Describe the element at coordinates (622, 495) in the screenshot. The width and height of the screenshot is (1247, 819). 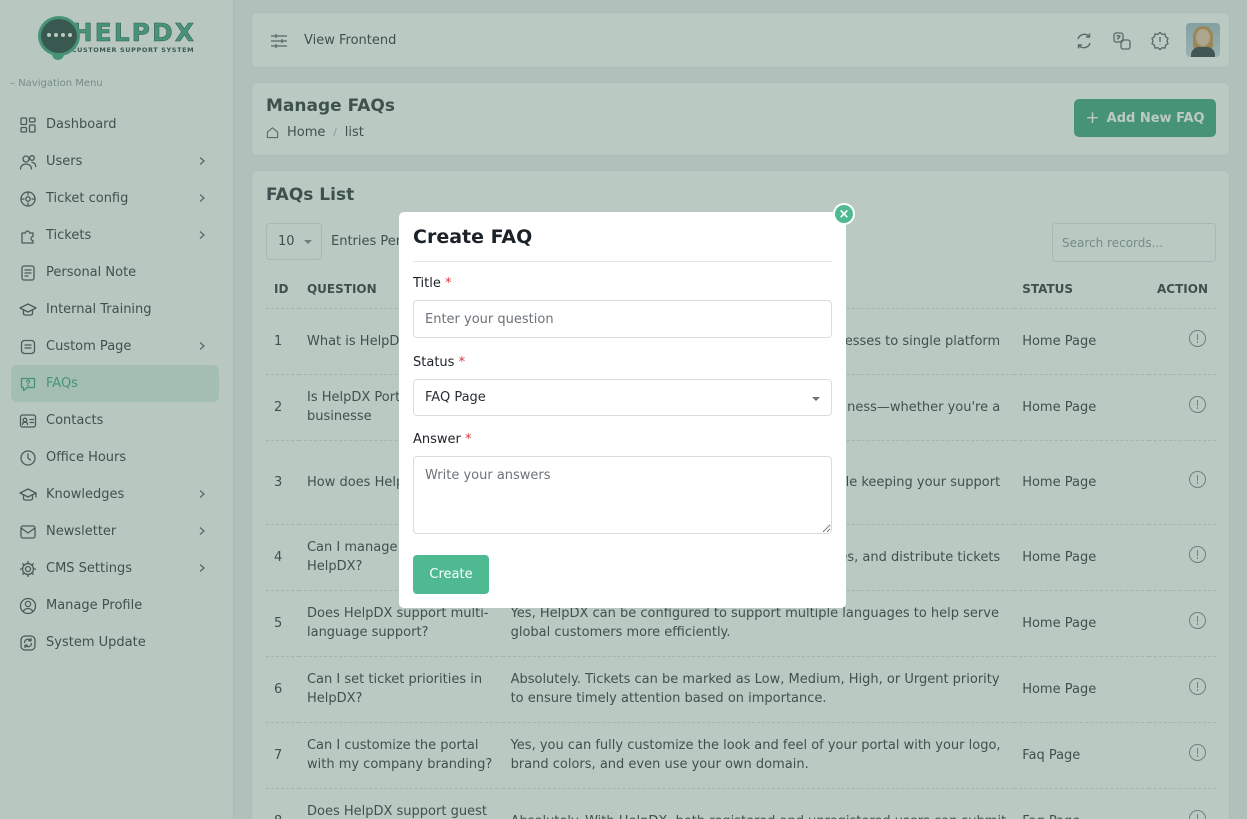
I see `answer-textarea` at that location.